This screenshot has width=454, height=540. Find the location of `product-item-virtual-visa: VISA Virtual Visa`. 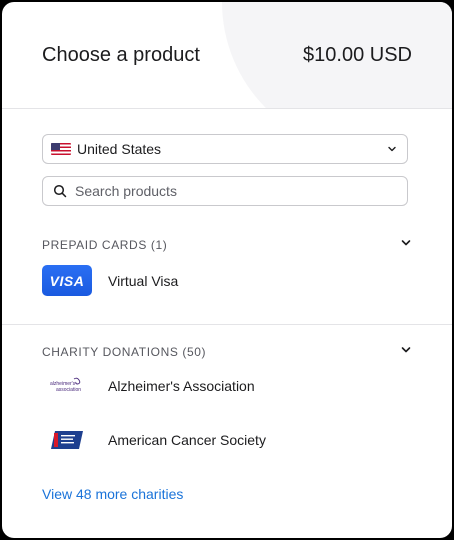

product-item-virtual-visa: VISA Virtual Visa is located at coordinates (110, 280).